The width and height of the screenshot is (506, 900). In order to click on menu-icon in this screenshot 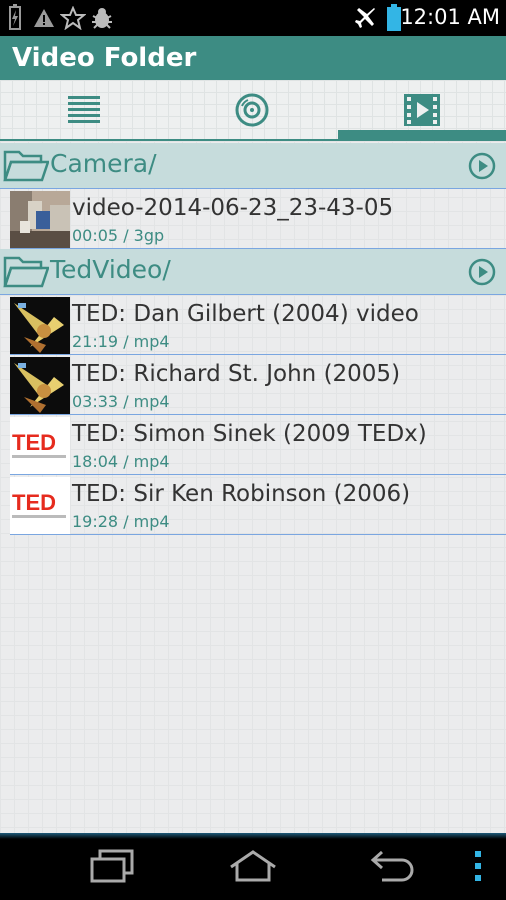, I will do `click(478, 866)`.